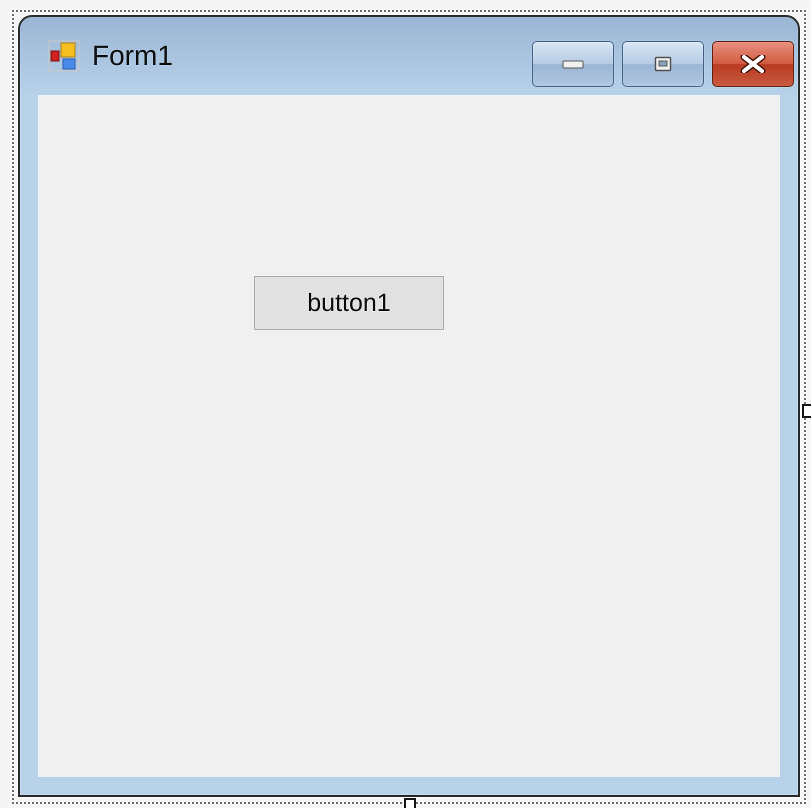 The width and height of the screenshot is (811, 808). I want to click on close-icon, so click(753, 64).